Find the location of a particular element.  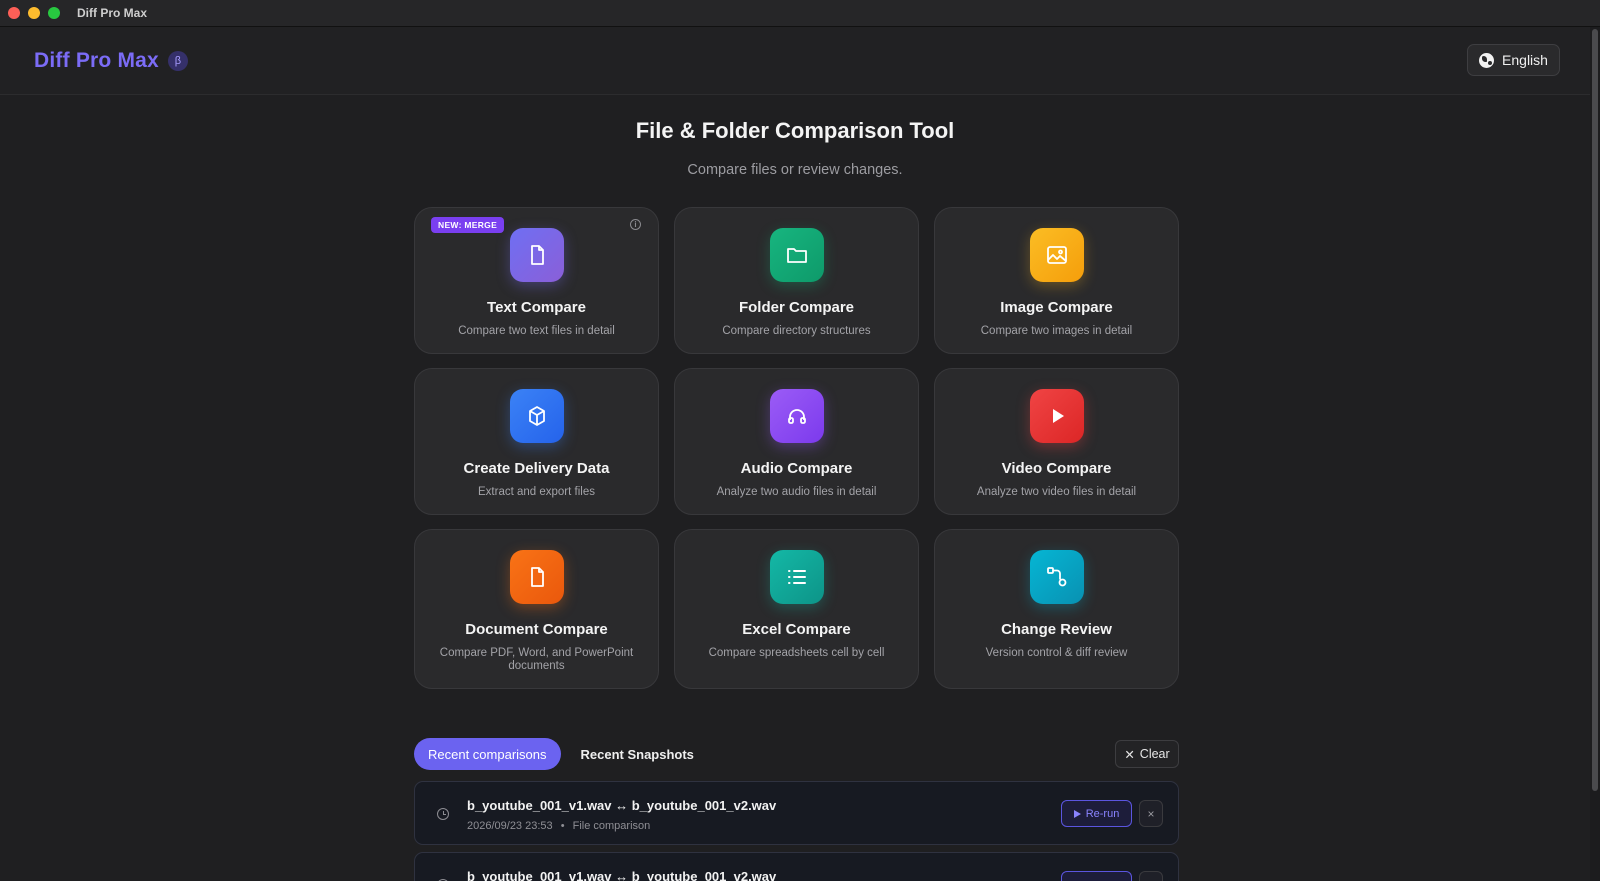

tab-recent-snapshots: Recent Snapshots is located at coordinates (637, 754).